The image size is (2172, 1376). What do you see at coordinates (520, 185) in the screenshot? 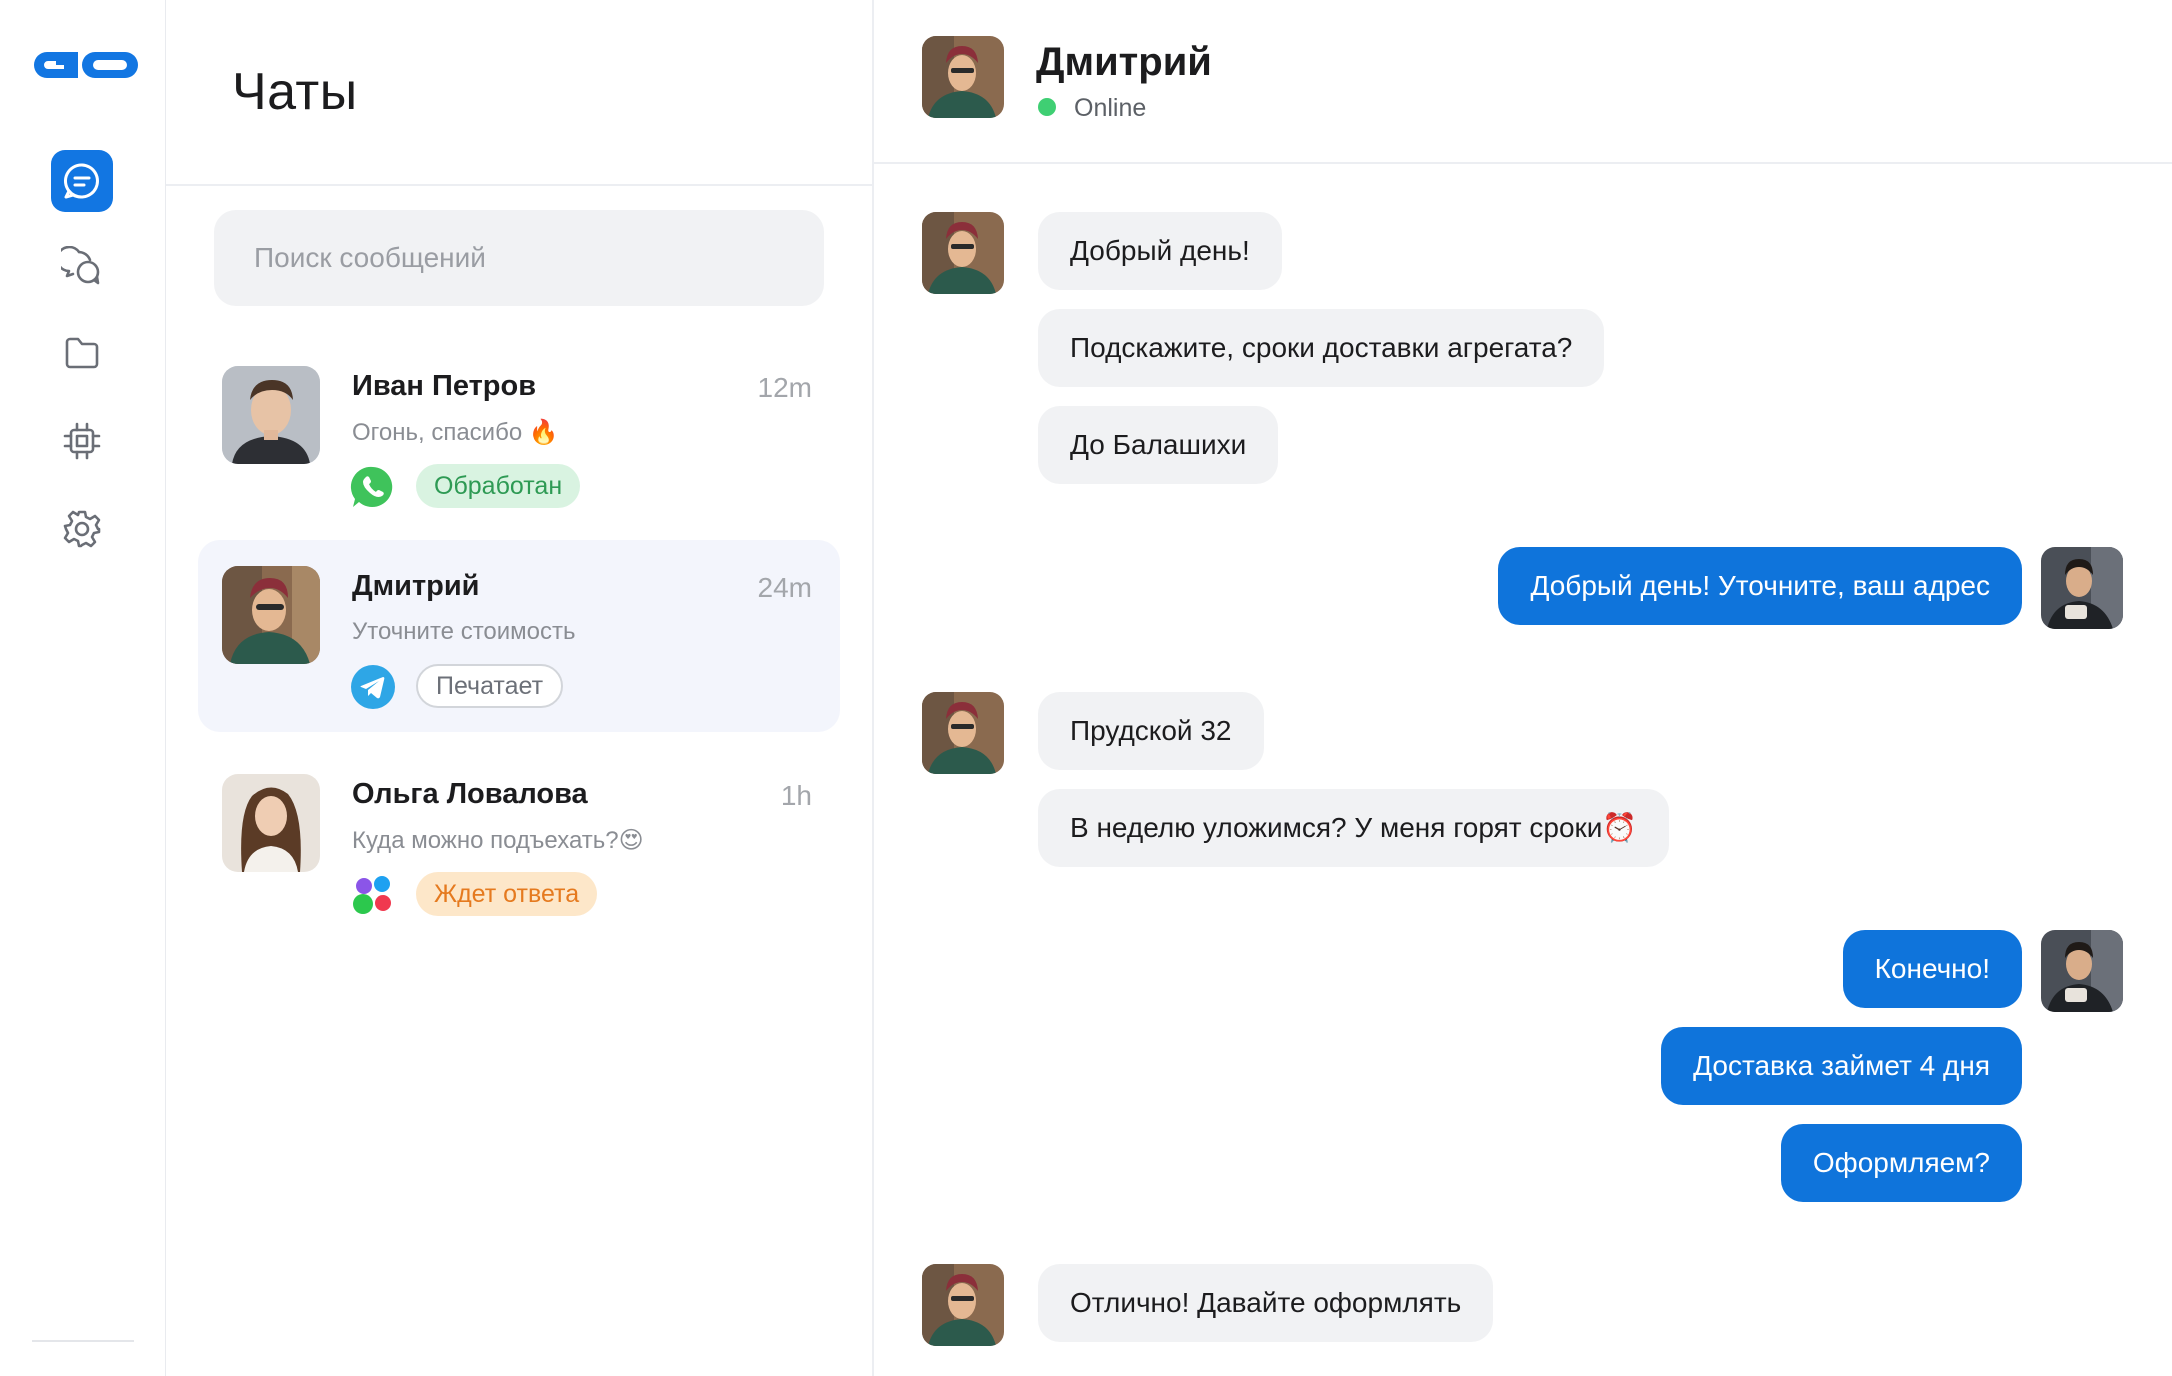
I see `list-header-divider` at bounding box center [520, 185].